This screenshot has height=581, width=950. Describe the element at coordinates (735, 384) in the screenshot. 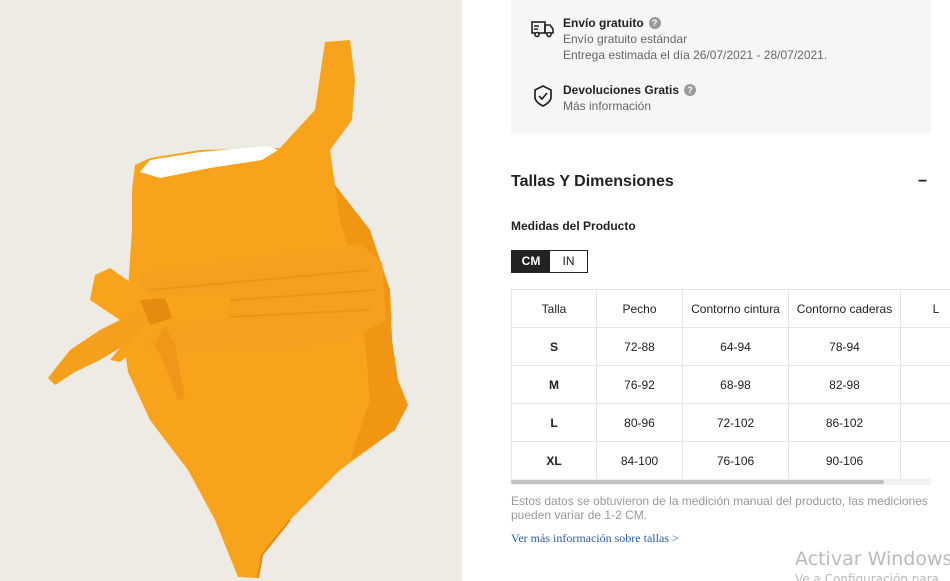

I see `table-cell: 68-98` at that location.